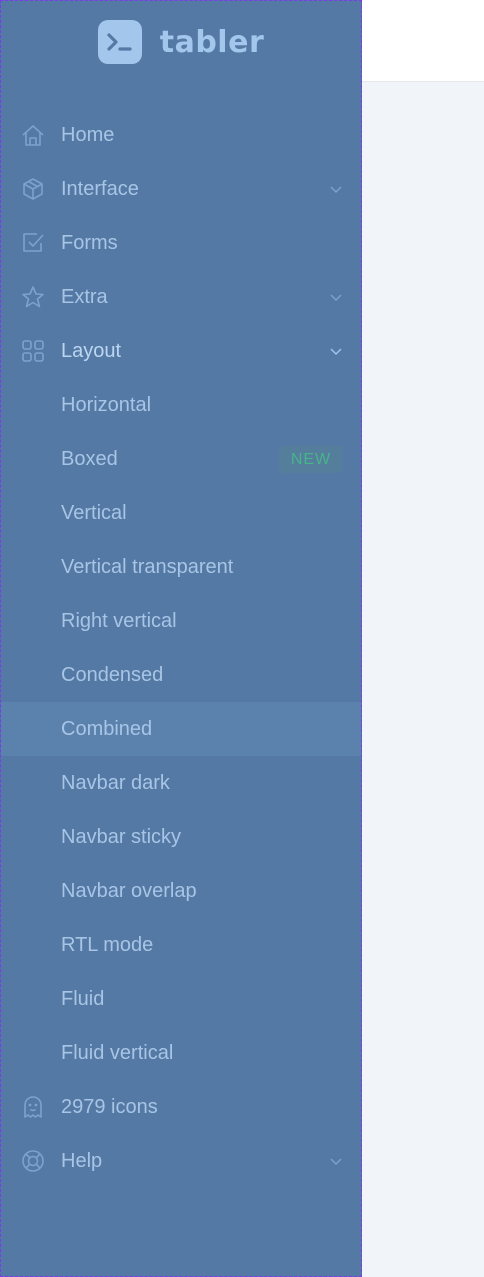 This screenshot has height=1277, width=484. I want to click on submenu-label: Fluid vertical, so click(117, 1052).